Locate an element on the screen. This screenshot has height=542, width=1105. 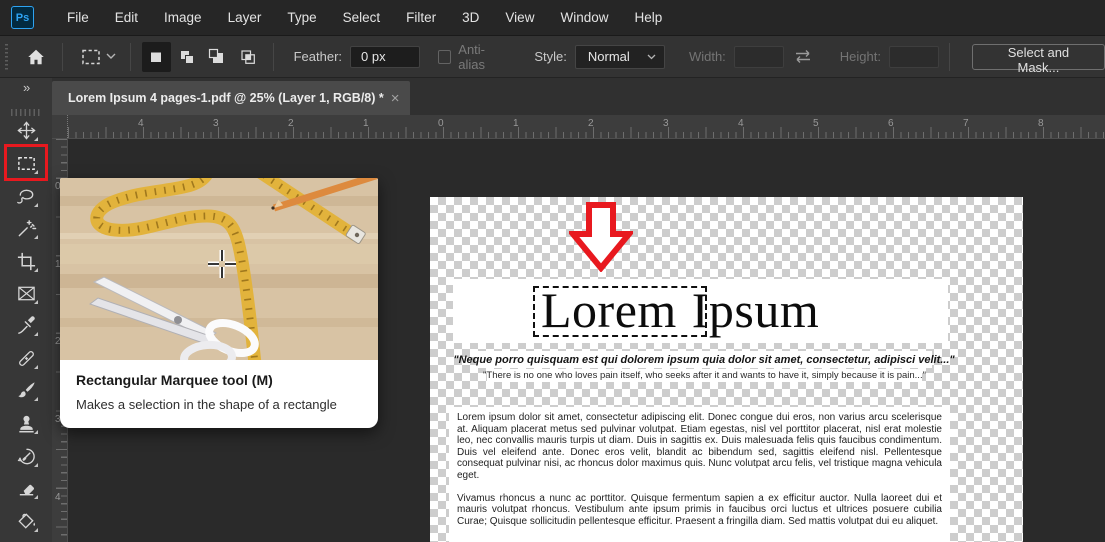
red-arrow-annotation is located at coordinates (601, 237).